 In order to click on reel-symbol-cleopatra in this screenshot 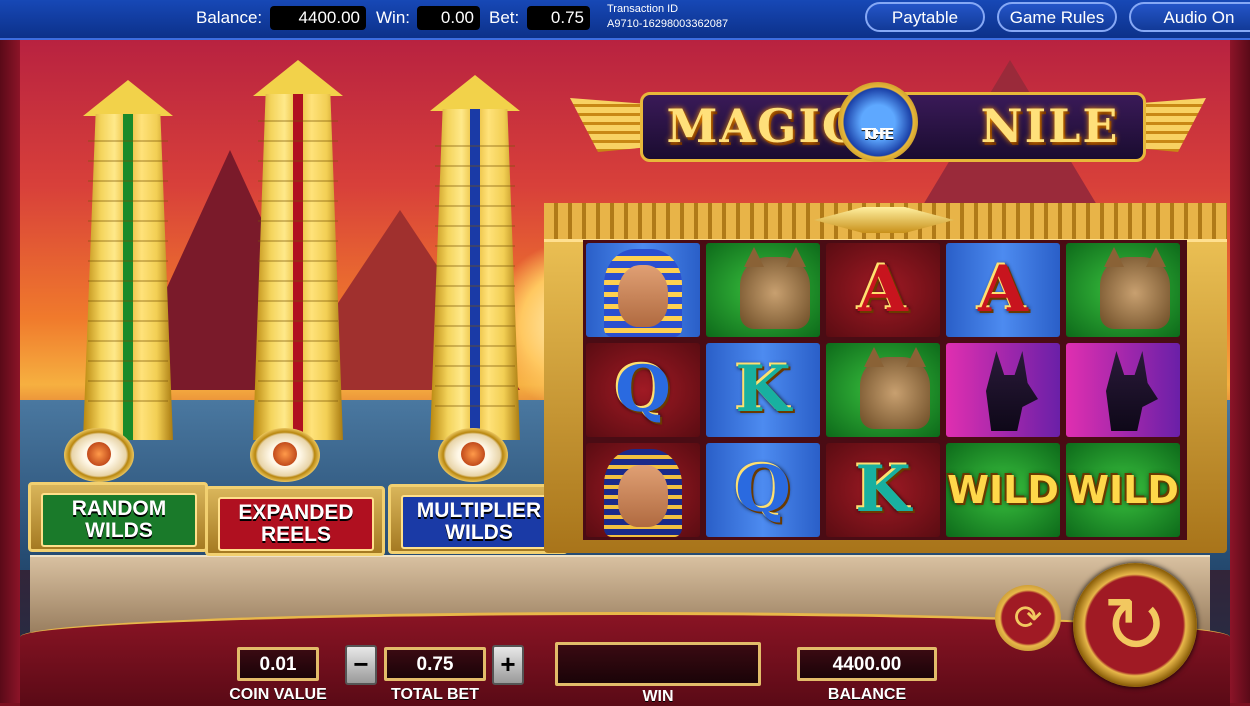, I will do `click(643, 490)`.